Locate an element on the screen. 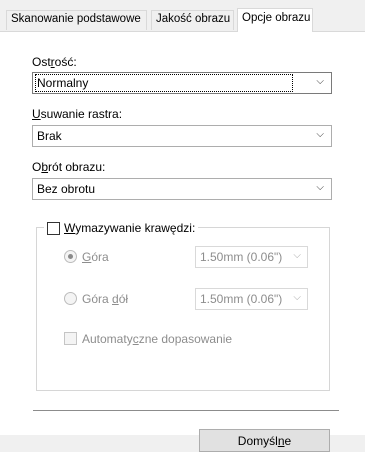  top-margin-value: 1.50mm (0.06") is located at coordinates (241, 257).